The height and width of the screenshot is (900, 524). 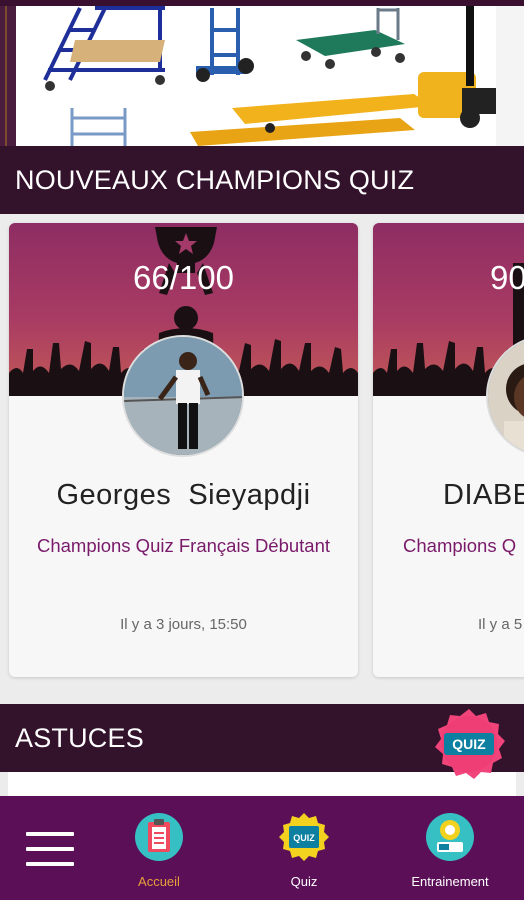 I want to click on nav-item-quiz: QUIZ Quiz, so click(x=304, y=851).